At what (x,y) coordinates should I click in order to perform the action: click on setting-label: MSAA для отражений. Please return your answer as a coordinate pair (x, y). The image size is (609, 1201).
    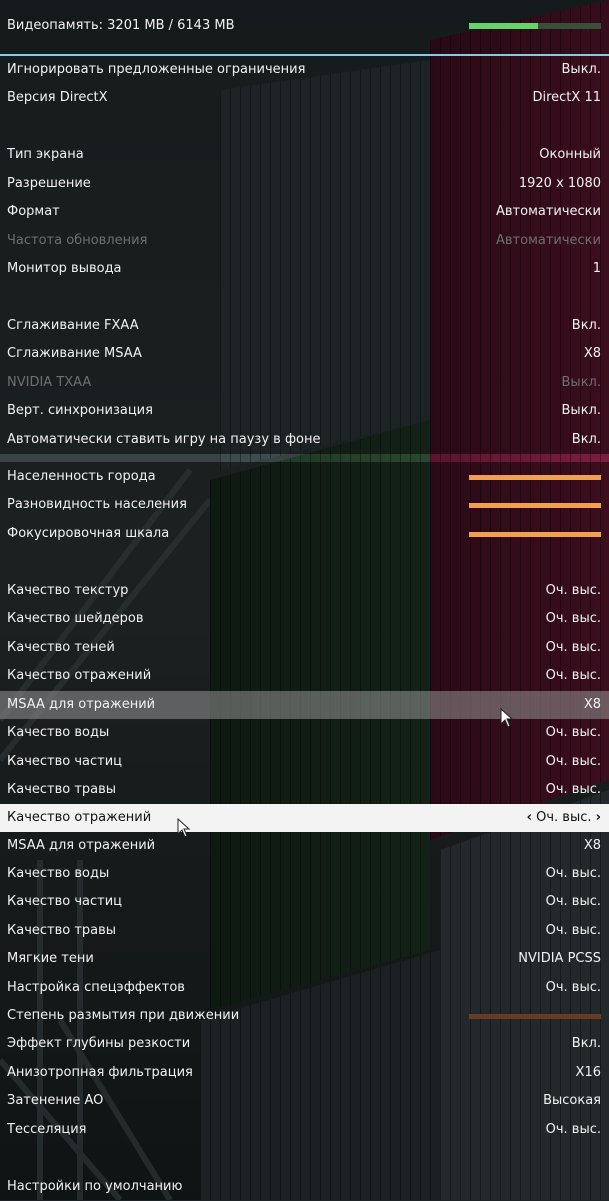
    Looking at the image, I should click on (81, 845).